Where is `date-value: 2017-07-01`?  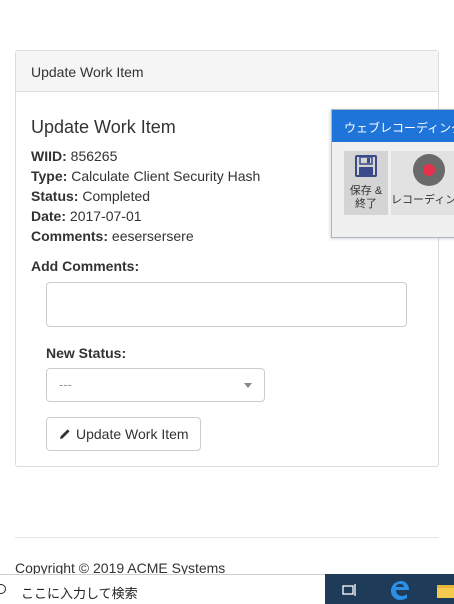
date-value: 2017-07-01 is located at coordinates (105, 216).